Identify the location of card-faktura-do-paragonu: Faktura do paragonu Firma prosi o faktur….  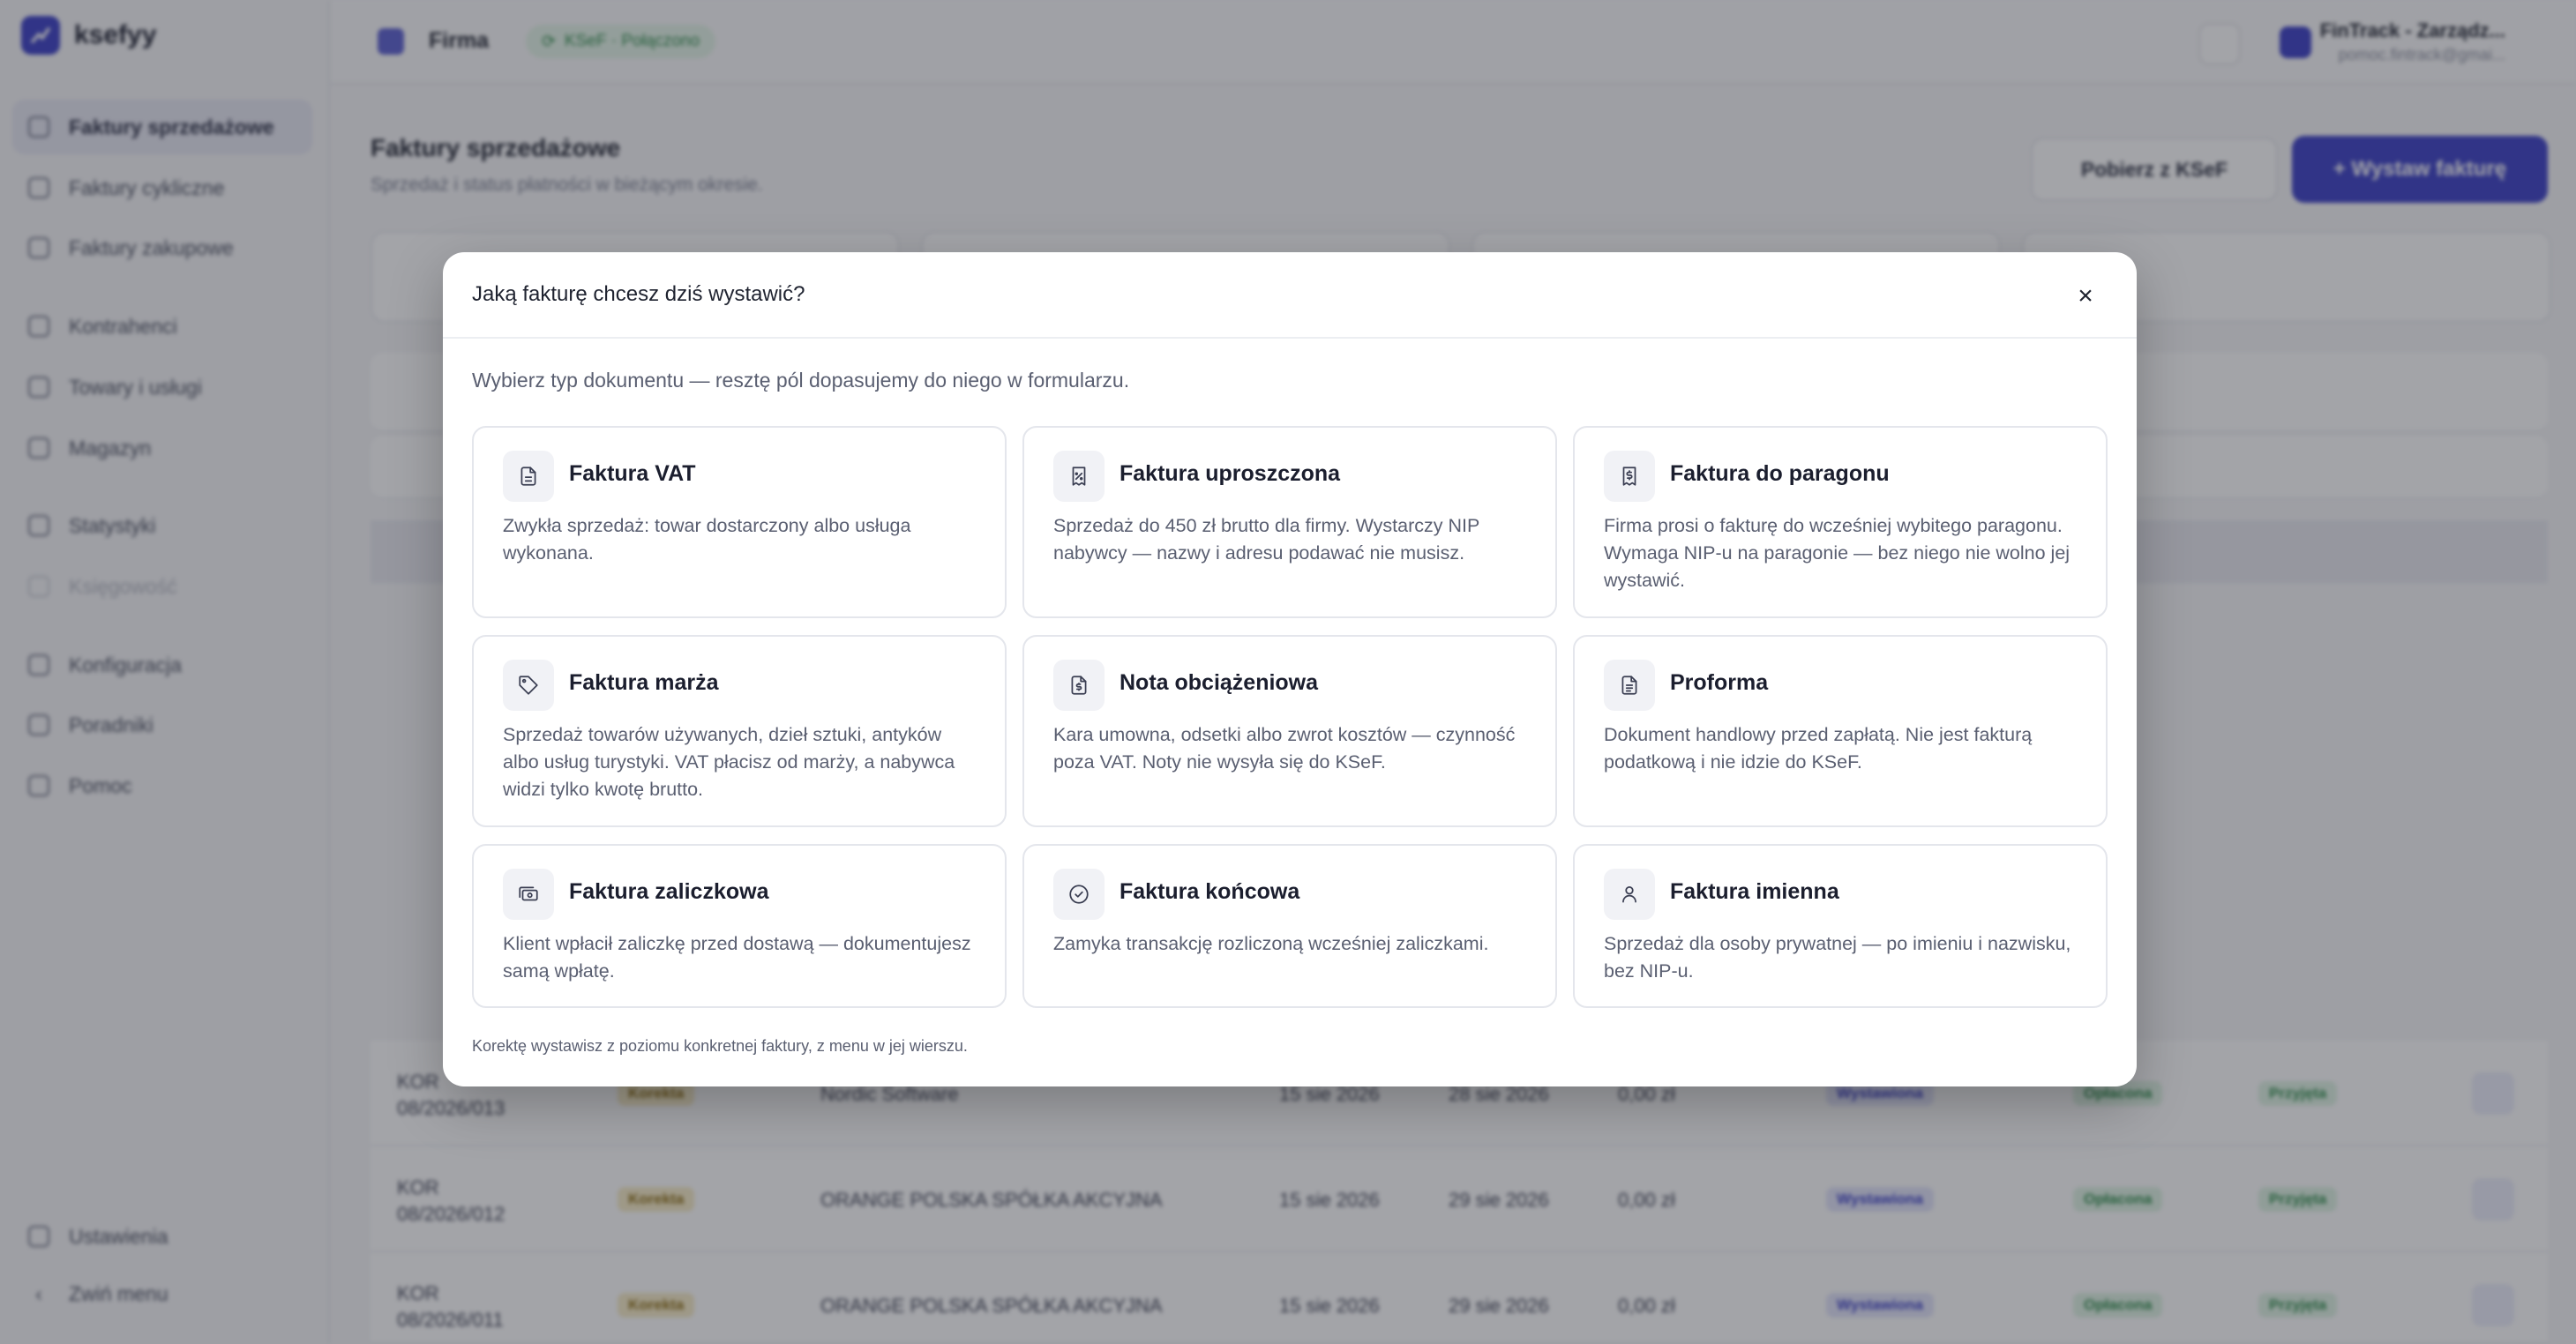
(1840, 522).